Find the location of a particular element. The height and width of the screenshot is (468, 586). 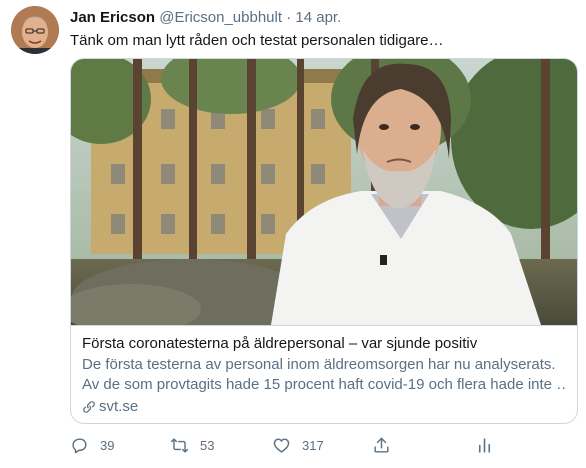

link-icon is located at coordinates (89, 407).